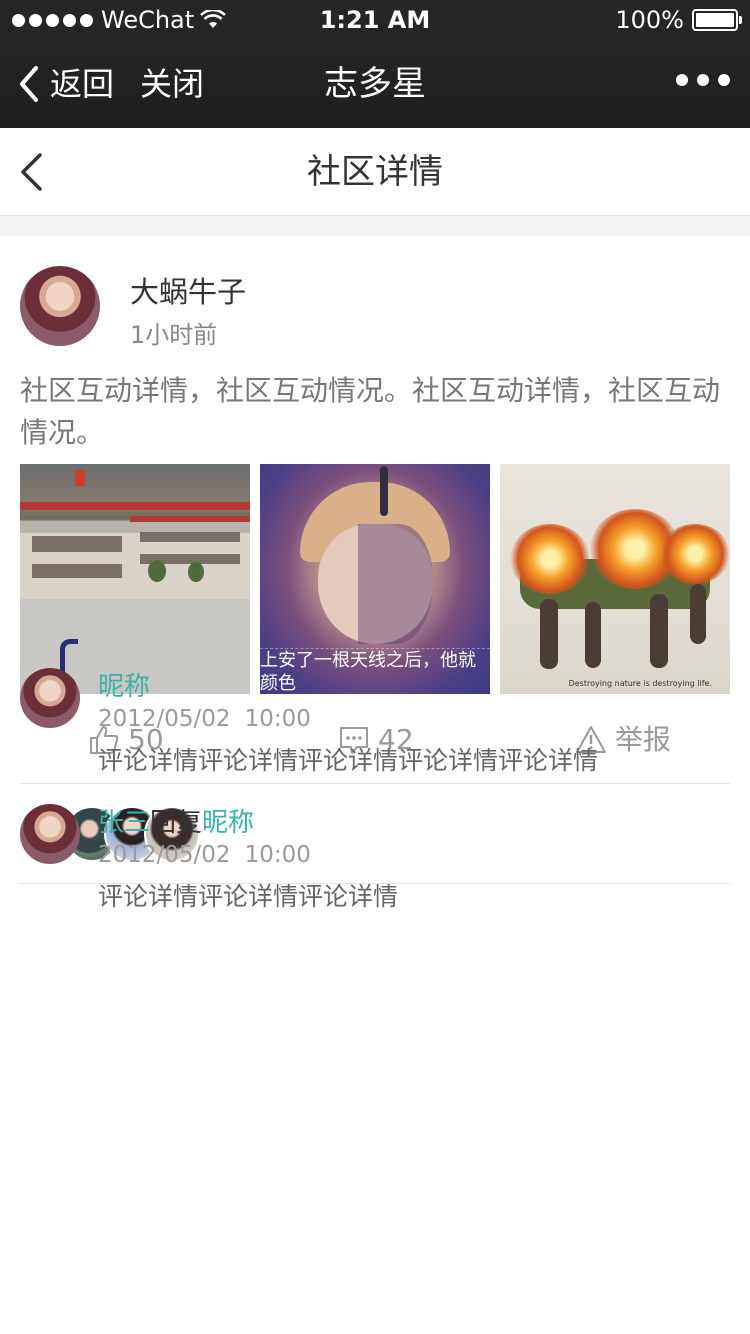 This screenshot has height=1334, width=750. I want to click on page-title: 社区详情, so click(375, 172).